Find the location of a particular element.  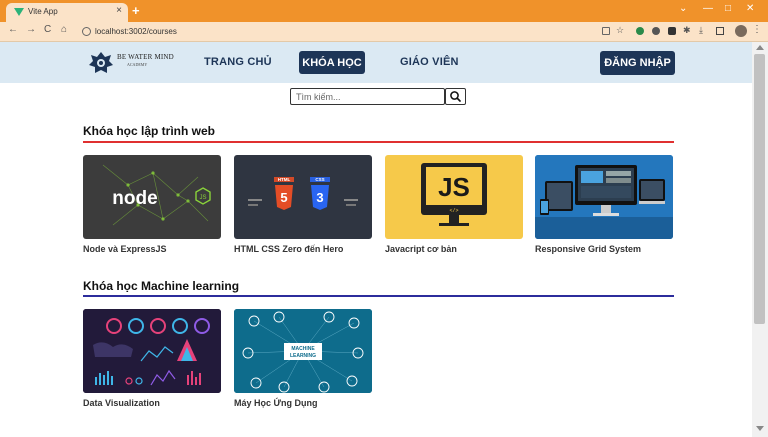

browser-tab: Vite App × is located at coordinates (67, 12).